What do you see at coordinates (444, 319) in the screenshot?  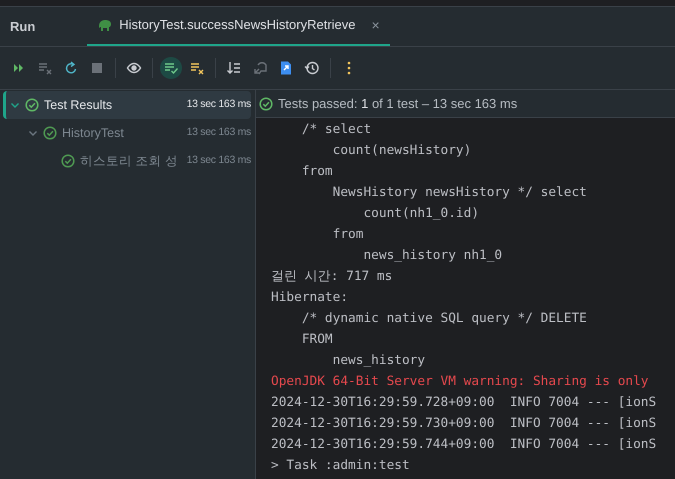 I see `console-line: /* dynamic native SQL query */ DELETE` at bounding box center [444, 319].